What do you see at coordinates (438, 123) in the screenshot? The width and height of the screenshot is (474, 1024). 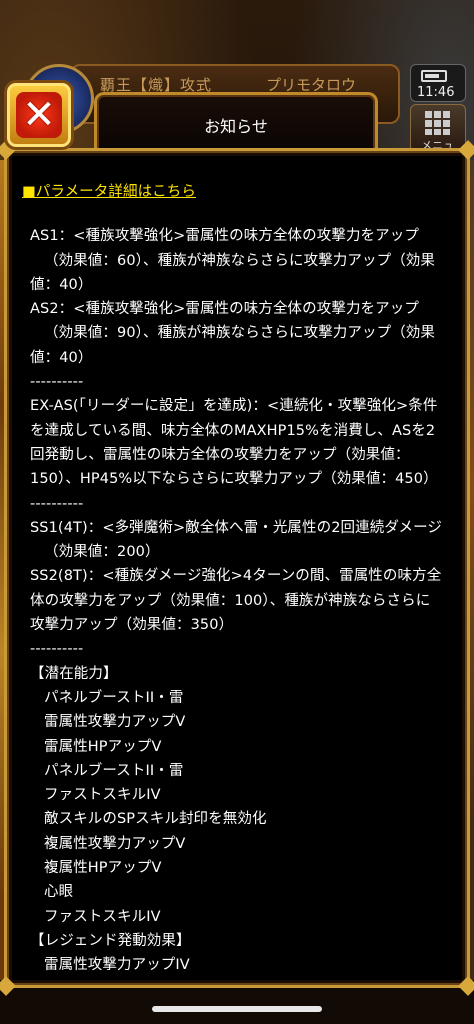 I see `grid-icon` at bounding box center [438, 123].